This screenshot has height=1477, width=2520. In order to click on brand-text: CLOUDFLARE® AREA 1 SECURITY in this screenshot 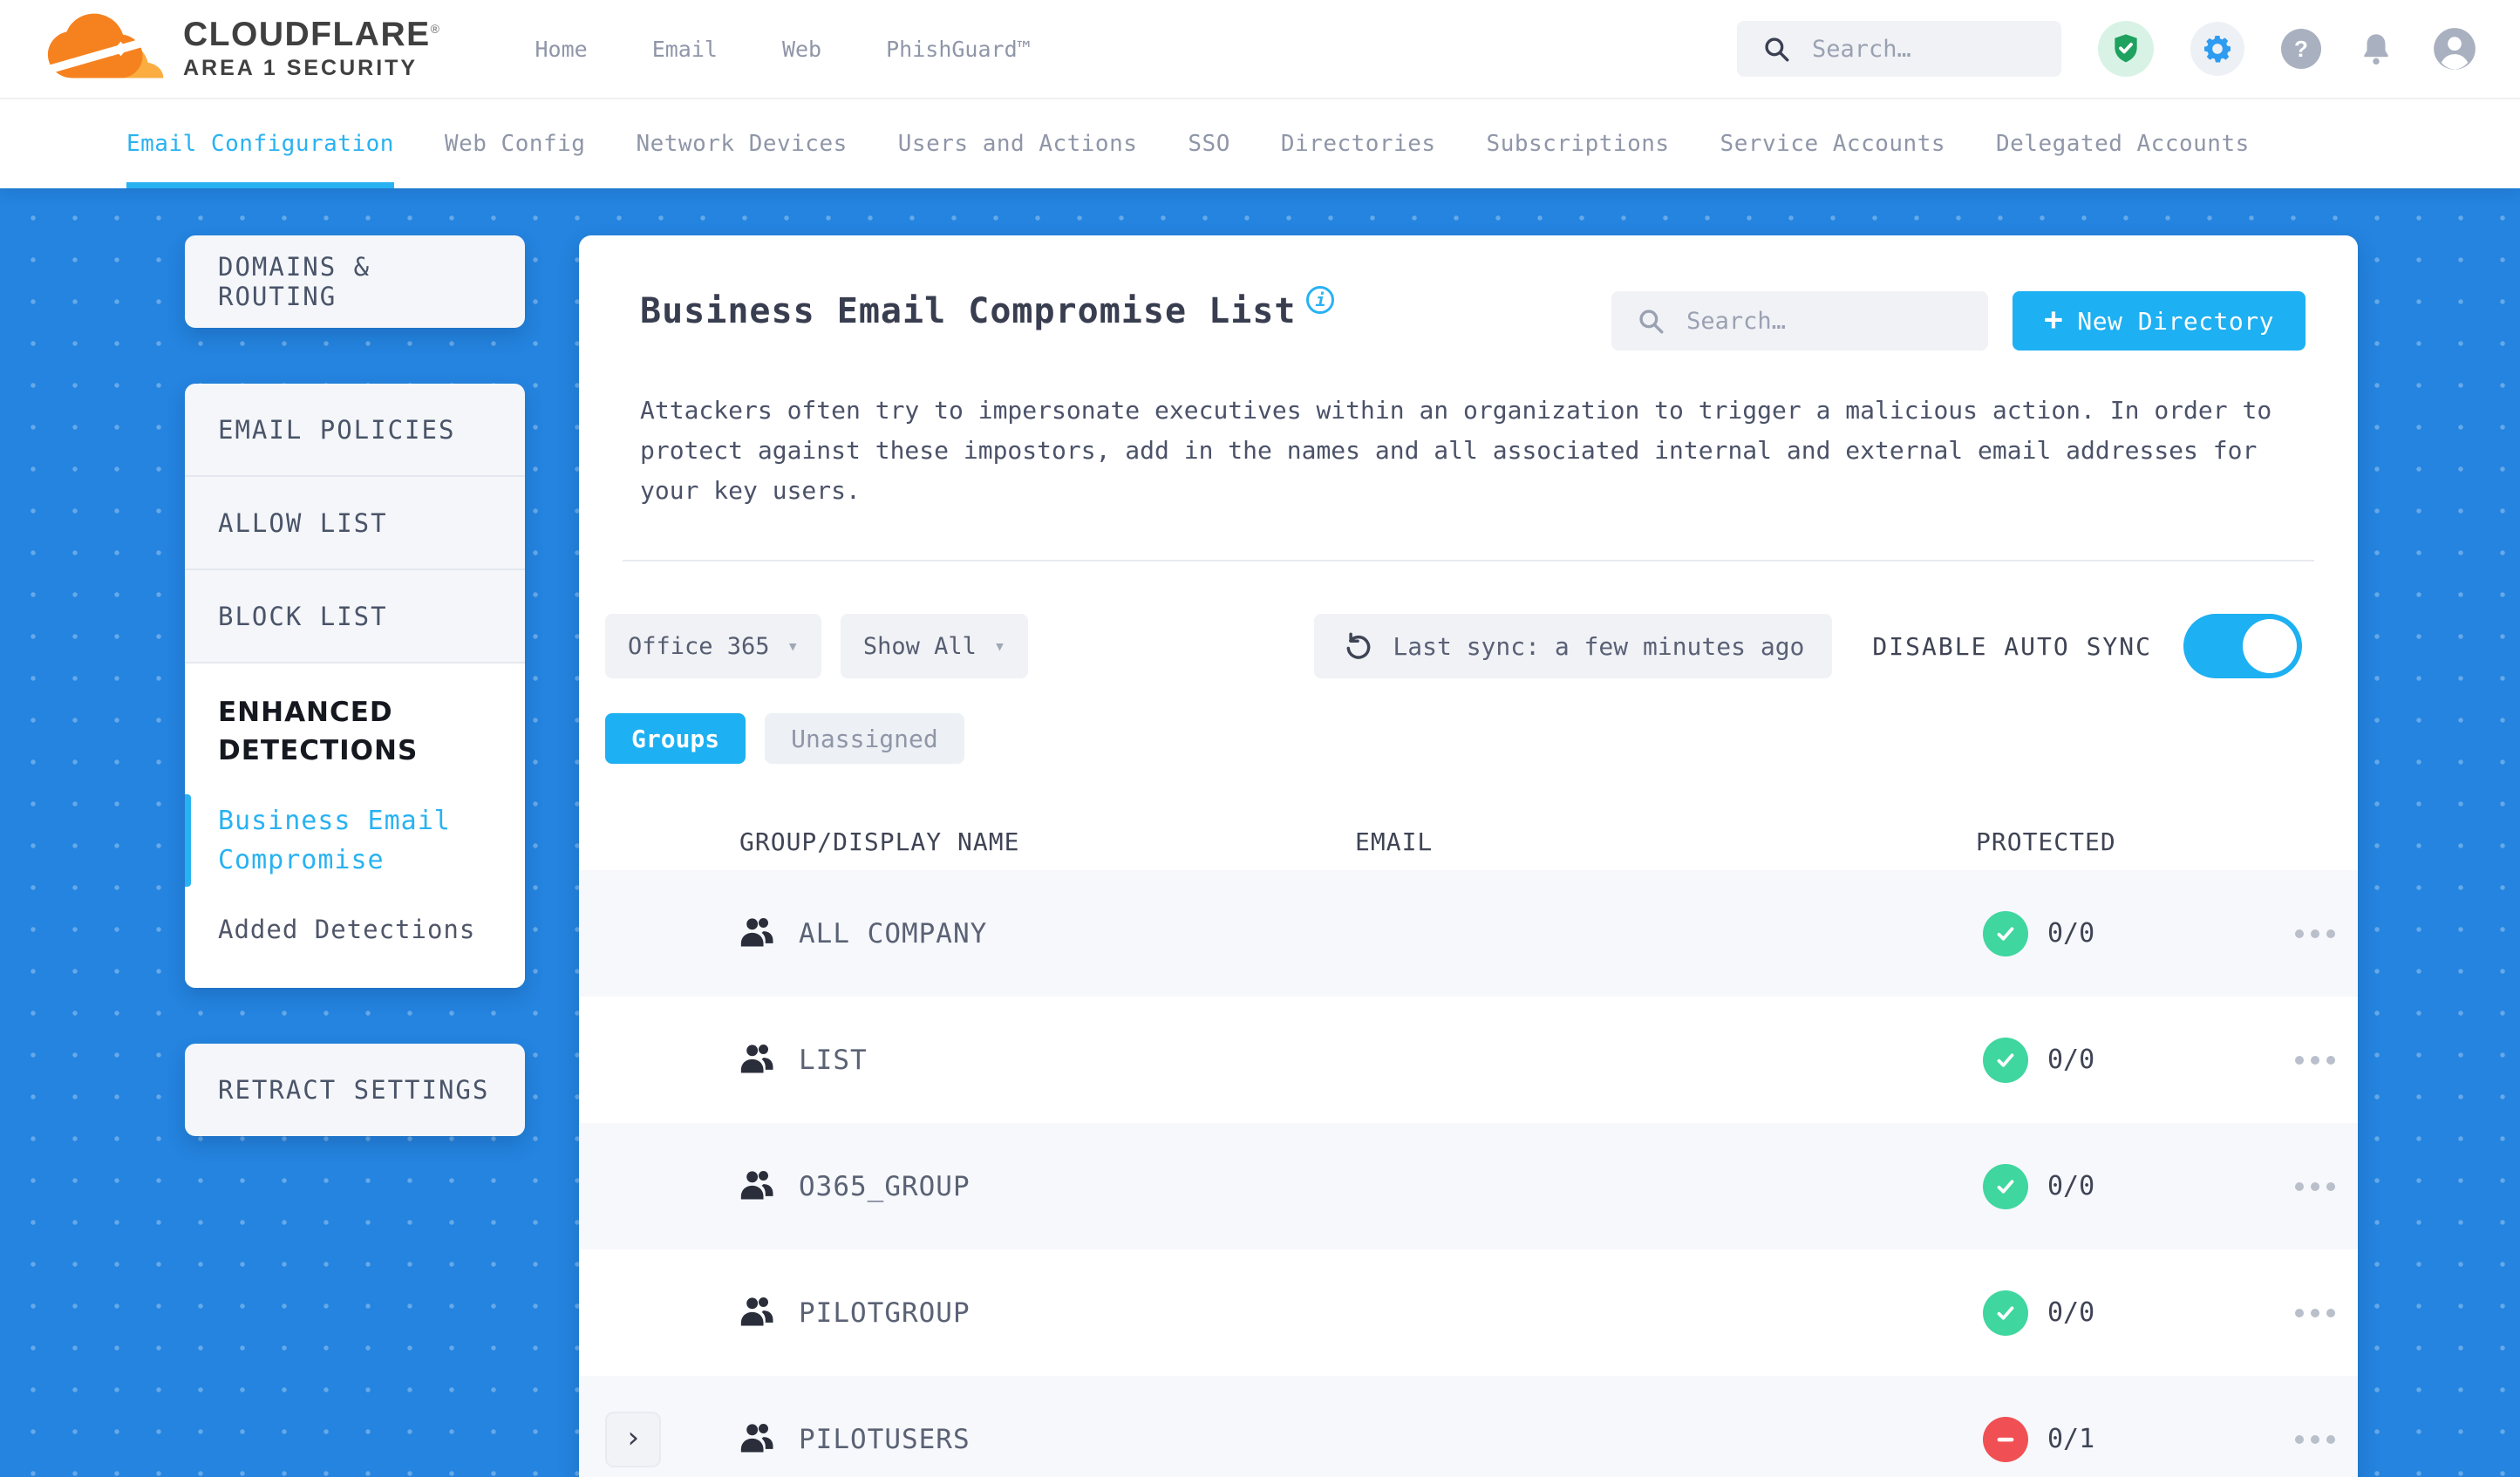, I will do `click(311, 48)`.